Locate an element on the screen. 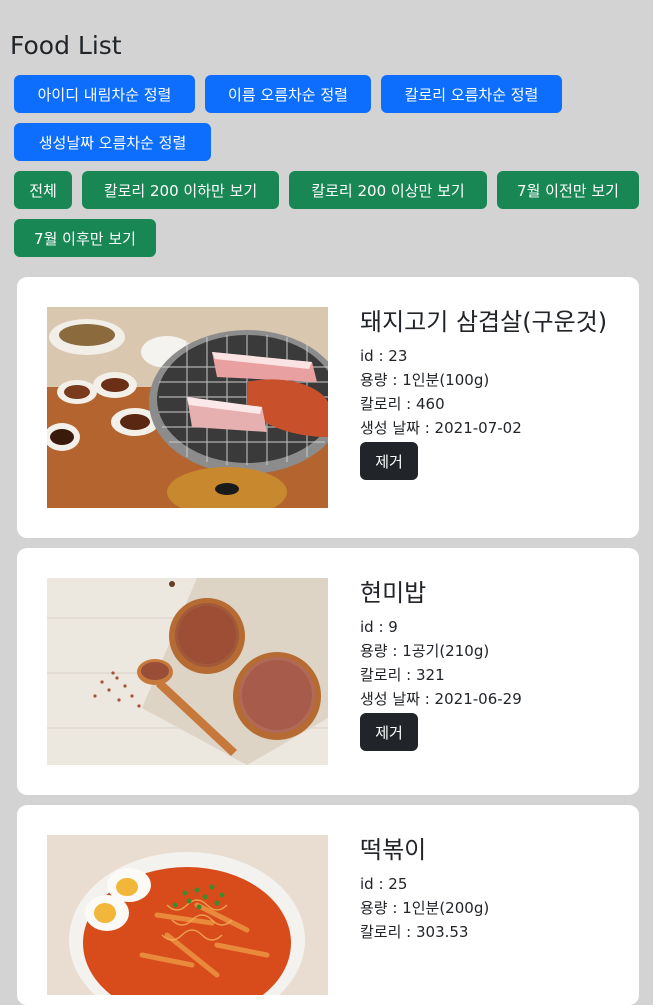  page-title: Food List is located at coordinates (66, 45).